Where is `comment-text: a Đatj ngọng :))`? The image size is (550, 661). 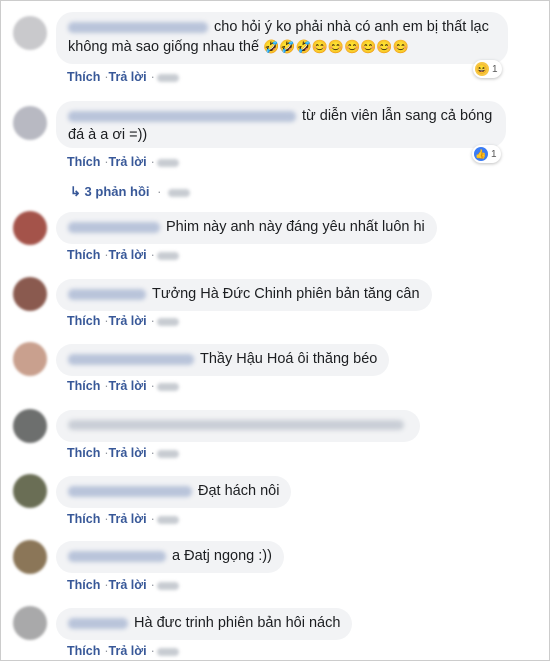 comment-text: a Đatj ngọng :)) is located at coordinates (222, 556).